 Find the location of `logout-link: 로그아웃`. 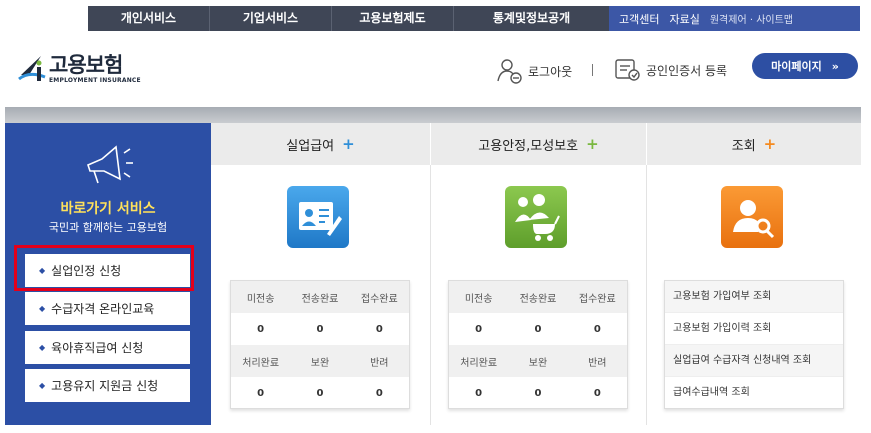

logout-link: 로그아웃 is located at coordinates (534, 71).